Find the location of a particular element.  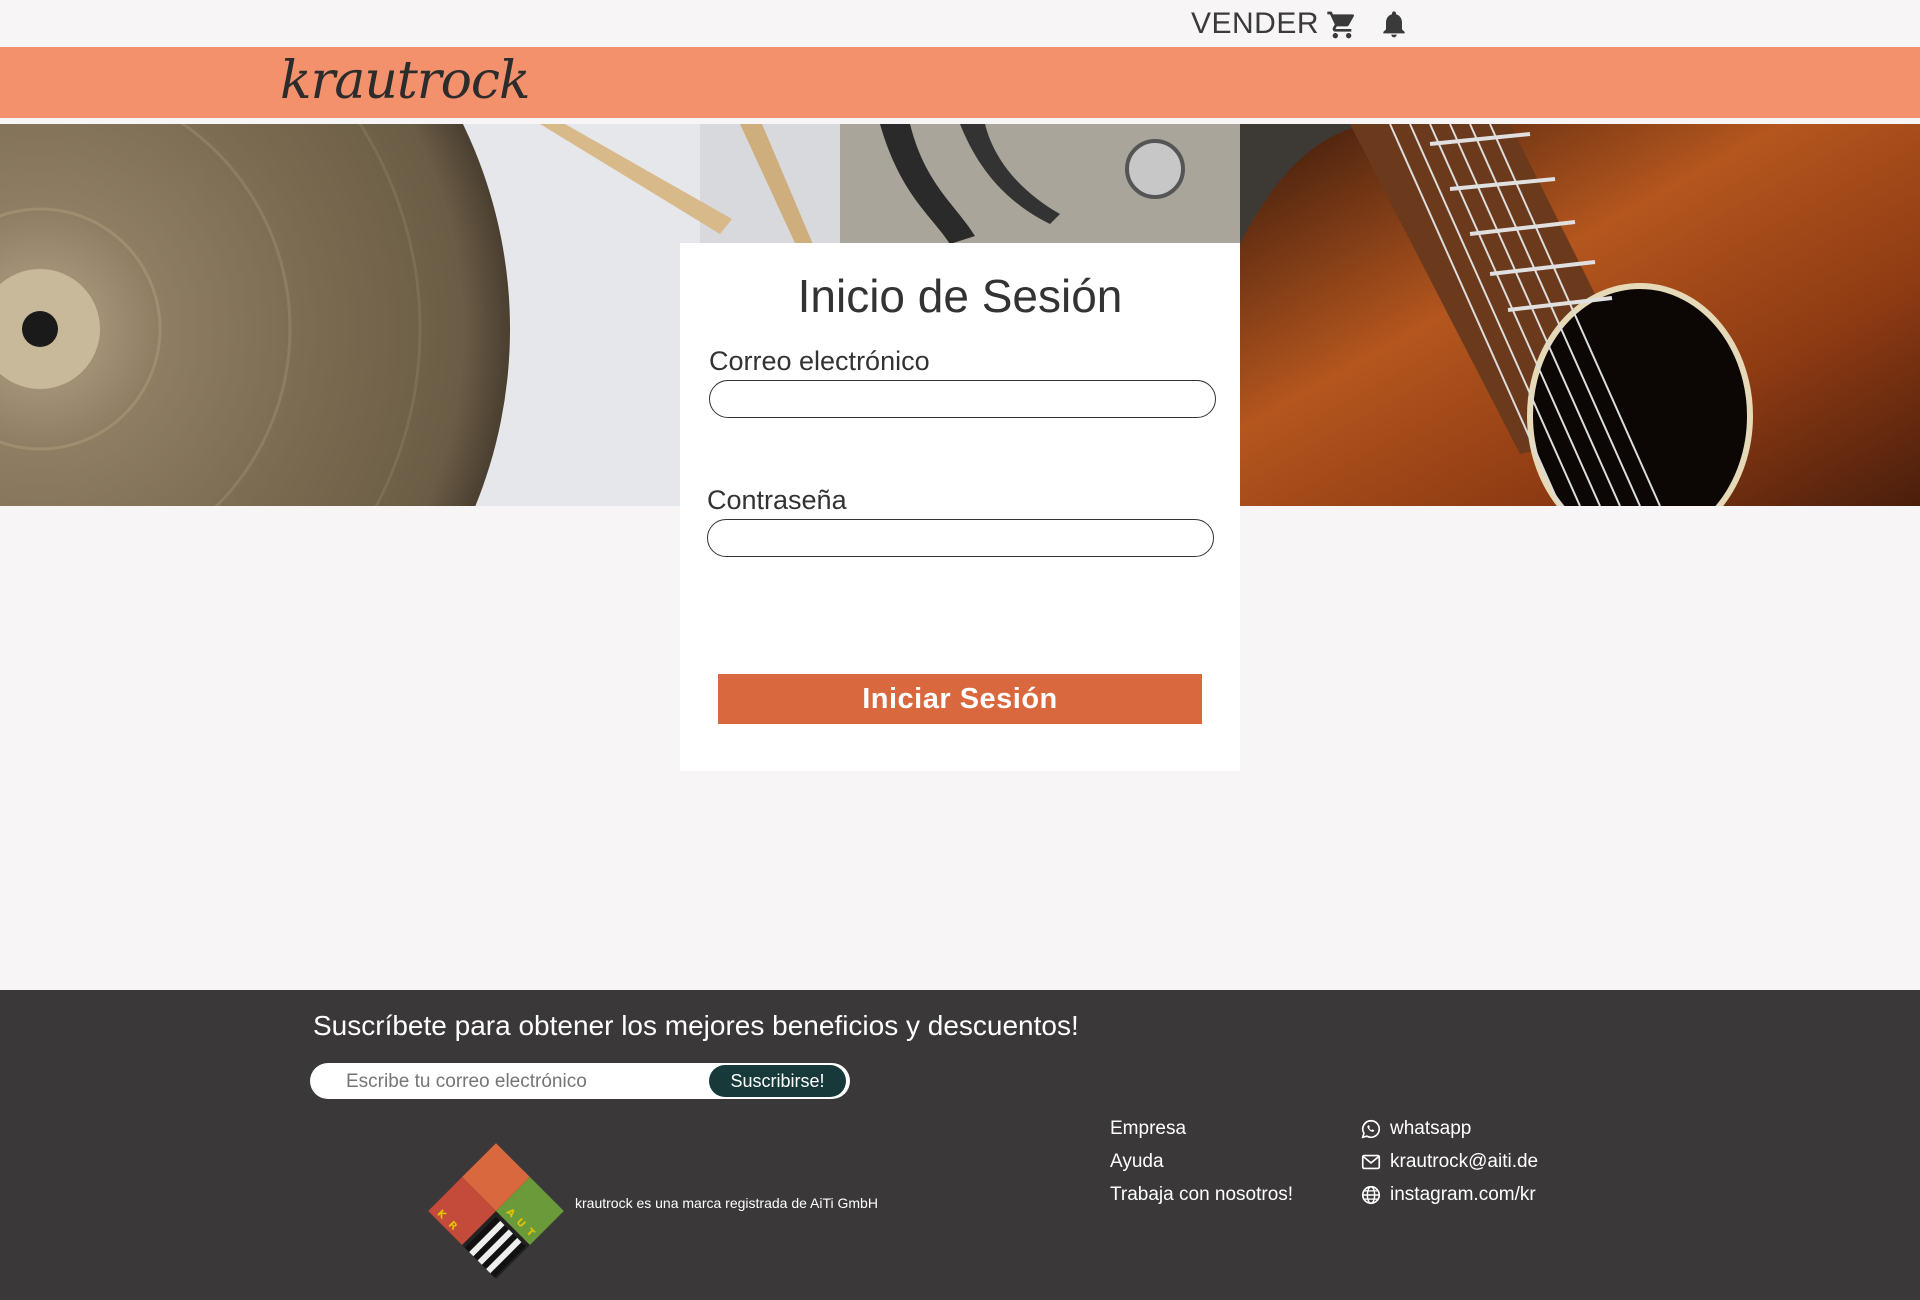

subscribe-button: Suscribirse! is located at coordinates (777, 1081).